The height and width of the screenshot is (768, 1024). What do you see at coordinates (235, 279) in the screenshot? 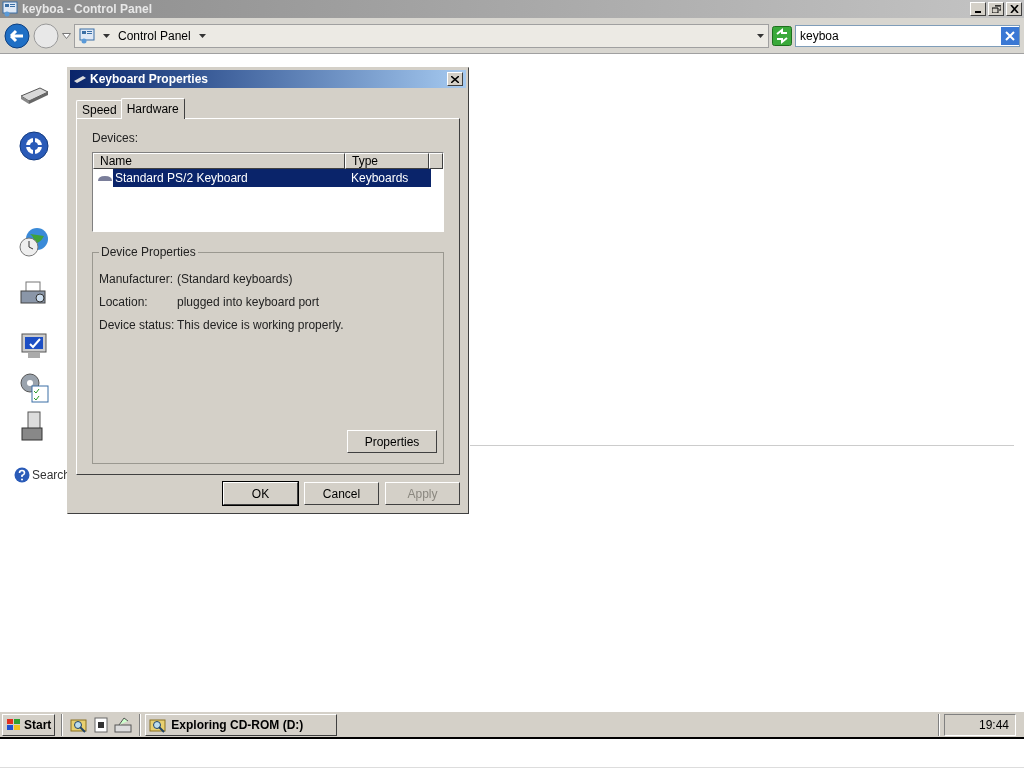
I see `property-value: (Standard keyboards)` at bounding box center [235, 279].